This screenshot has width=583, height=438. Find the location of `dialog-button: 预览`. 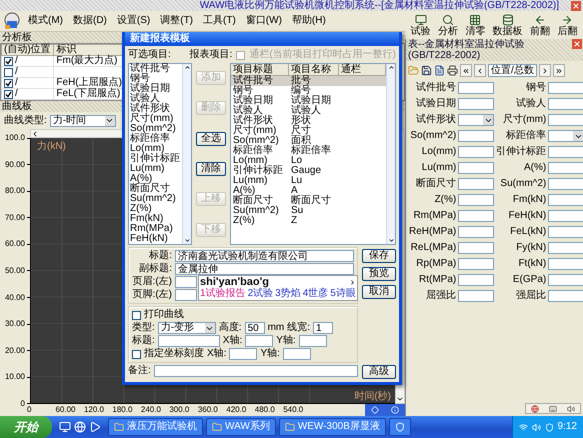

dialog-button: 预览 is located at coordinates (379, 274).